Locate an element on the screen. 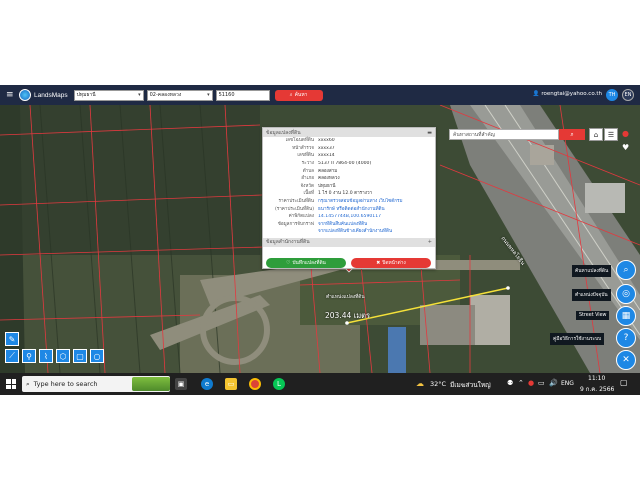 The image size is (640, 480). popup-header: ข้อมูลแปลงที่ดิน ▬ is located at coordinates (349, 132).